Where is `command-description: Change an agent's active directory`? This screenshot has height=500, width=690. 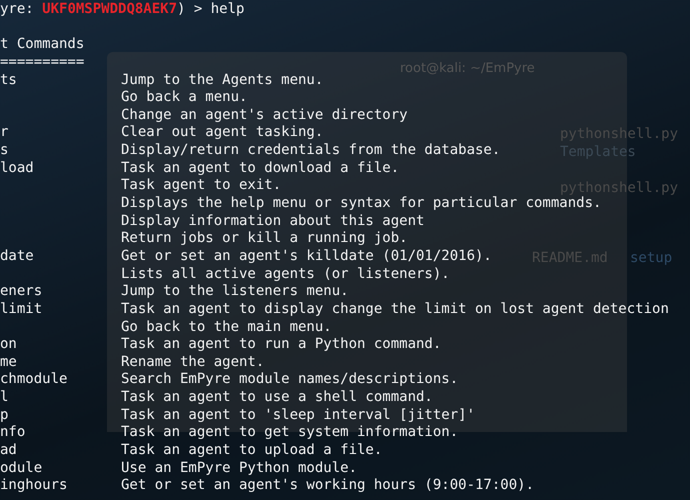 command-description: Change an agent's active directory is located at coordinates (264, 115).